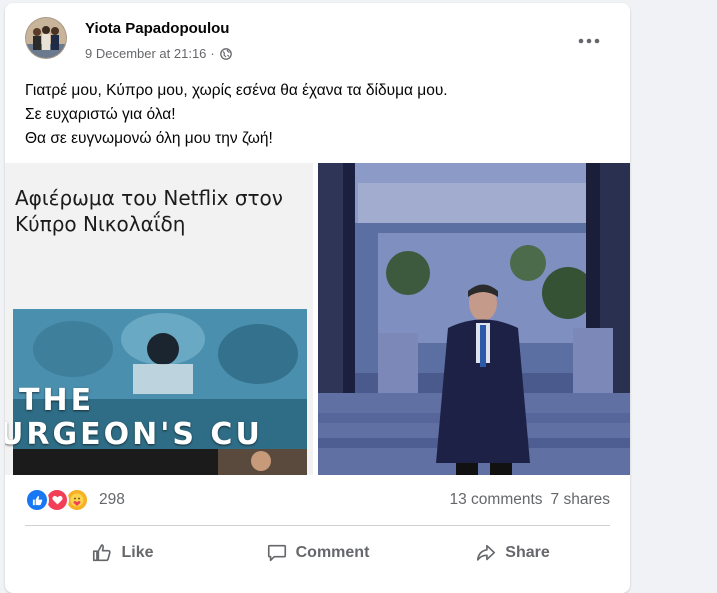  I want to click on post-stats: 298 13 comments 7 shares, so click(317, 500).